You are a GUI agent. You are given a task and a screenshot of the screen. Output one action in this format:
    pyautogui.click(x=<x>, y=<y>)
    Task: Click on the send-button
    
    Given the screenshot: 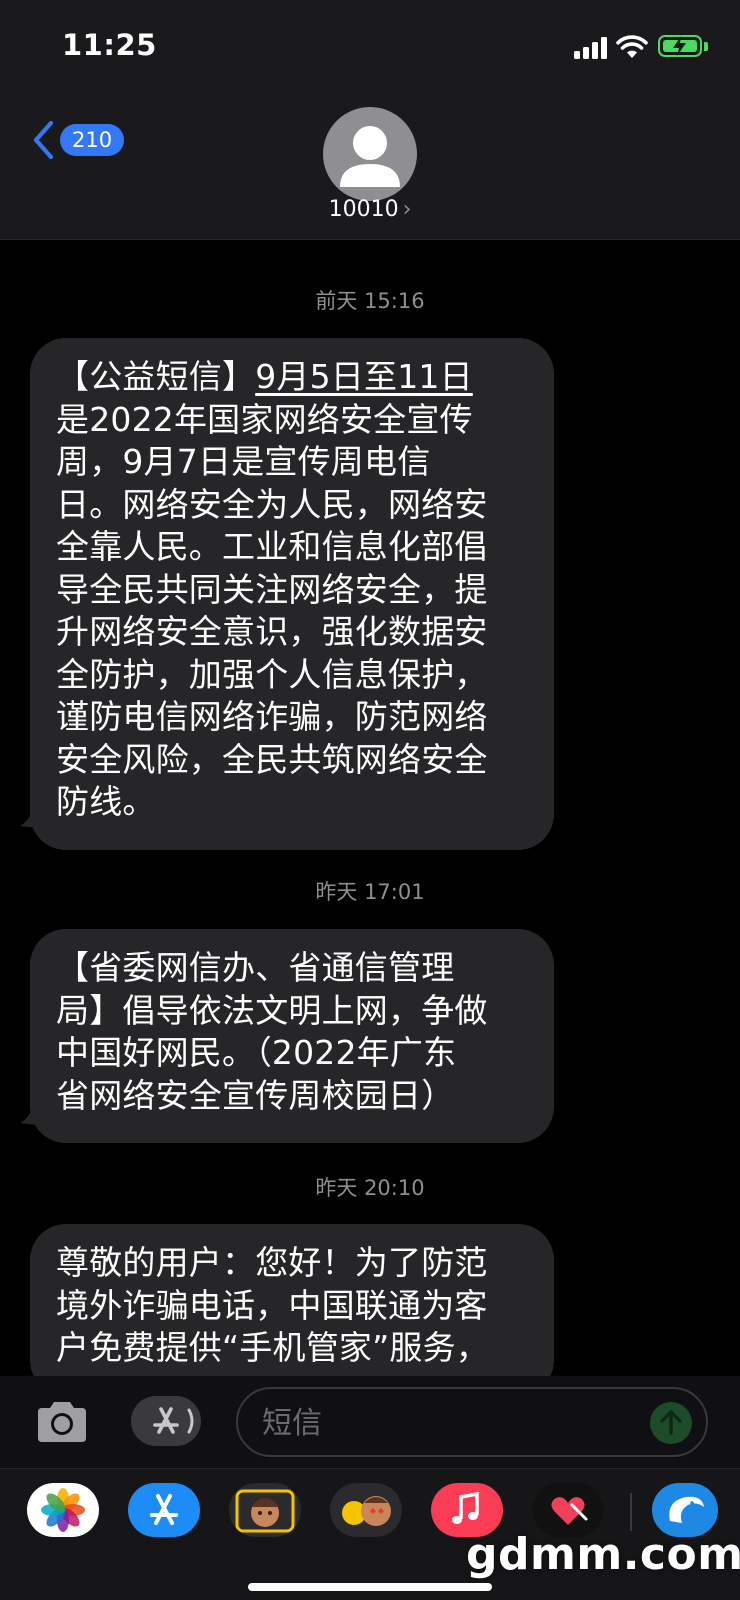 What is the action you would take?
    pyautogui.click(x=671, y=1423)
    